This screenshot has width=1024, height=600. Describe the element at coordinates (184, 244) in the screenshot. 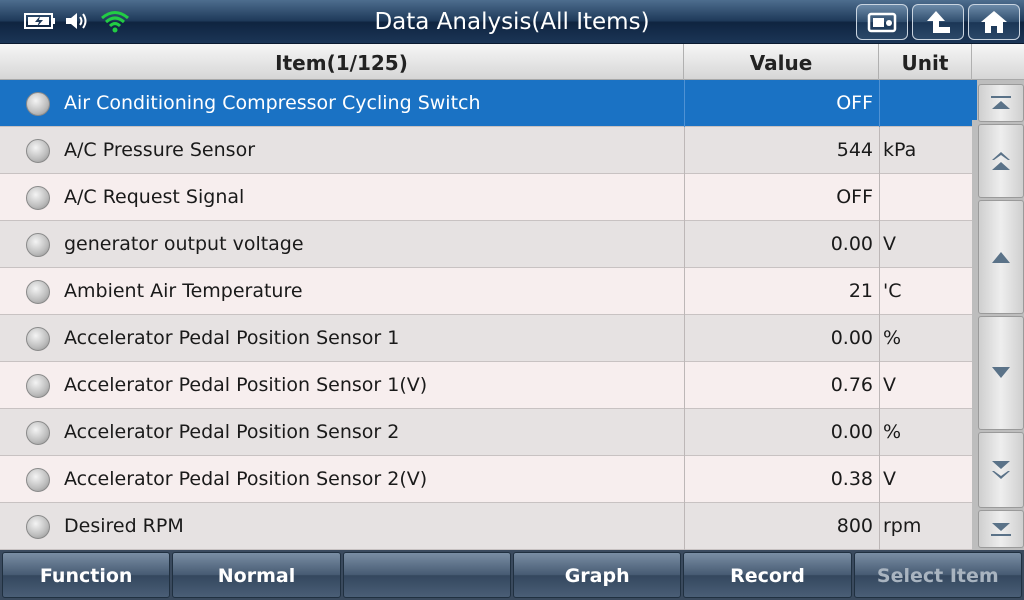

I see `row-item-name: generator output voltage` at that location.